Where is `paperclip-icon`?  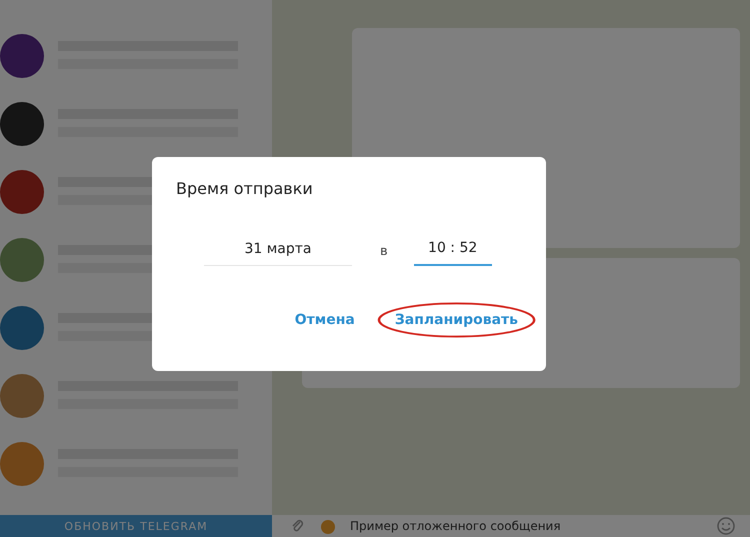
paperclip-icon is located at coordinates (298, 526).